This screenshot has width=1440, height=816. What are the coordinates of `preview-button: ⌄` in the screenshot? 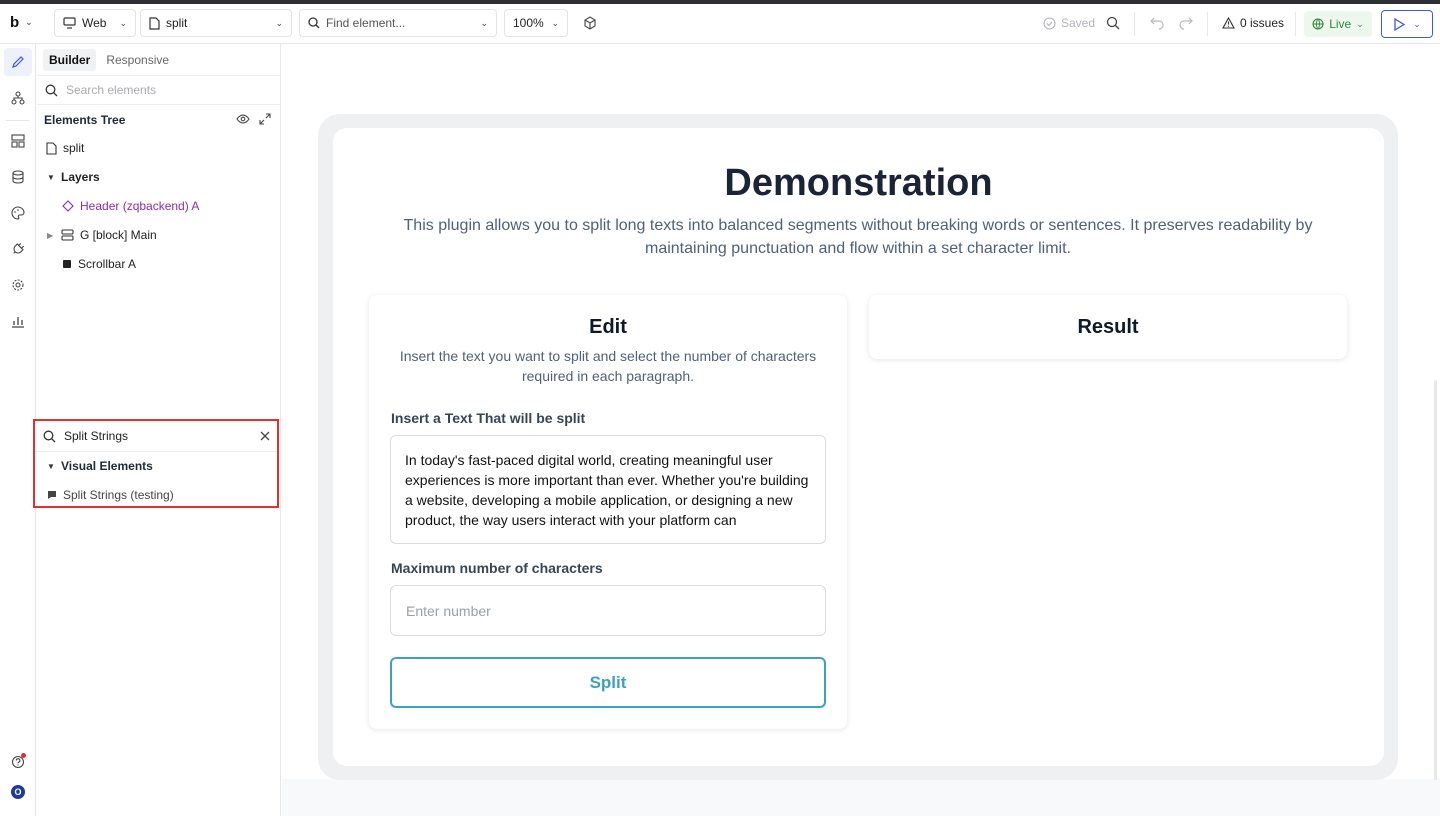 It's located at (1407, 24).